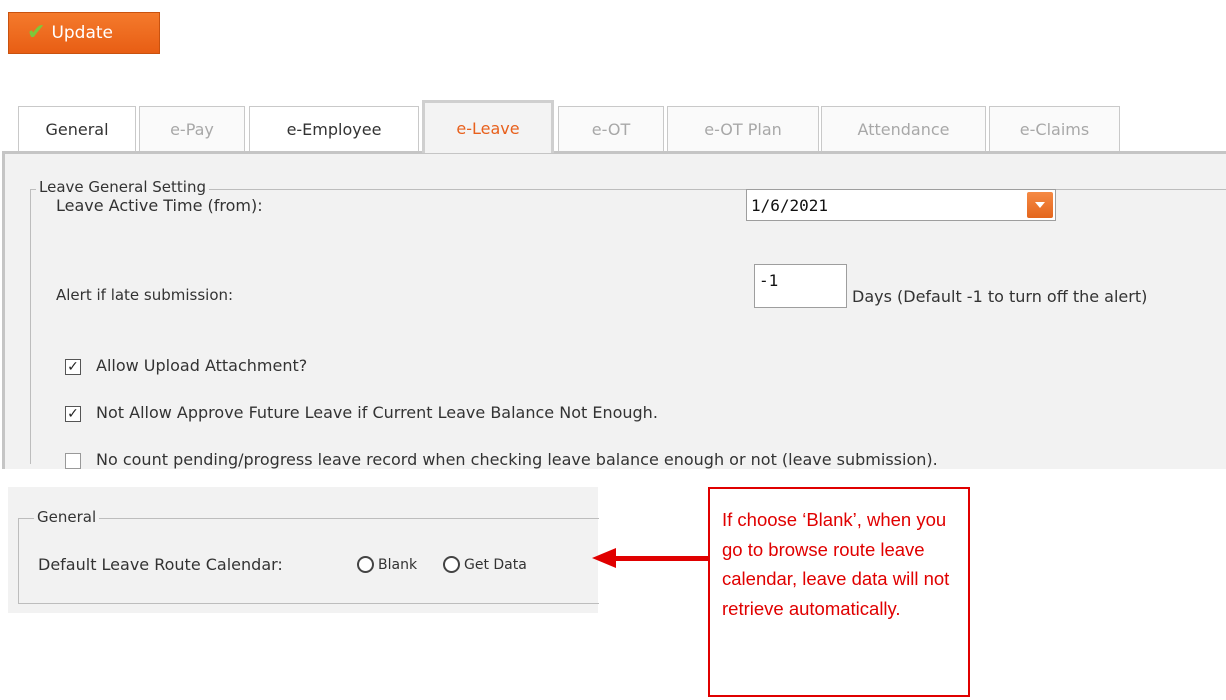  I want to click on annotation-arrow, so click(660, 558).